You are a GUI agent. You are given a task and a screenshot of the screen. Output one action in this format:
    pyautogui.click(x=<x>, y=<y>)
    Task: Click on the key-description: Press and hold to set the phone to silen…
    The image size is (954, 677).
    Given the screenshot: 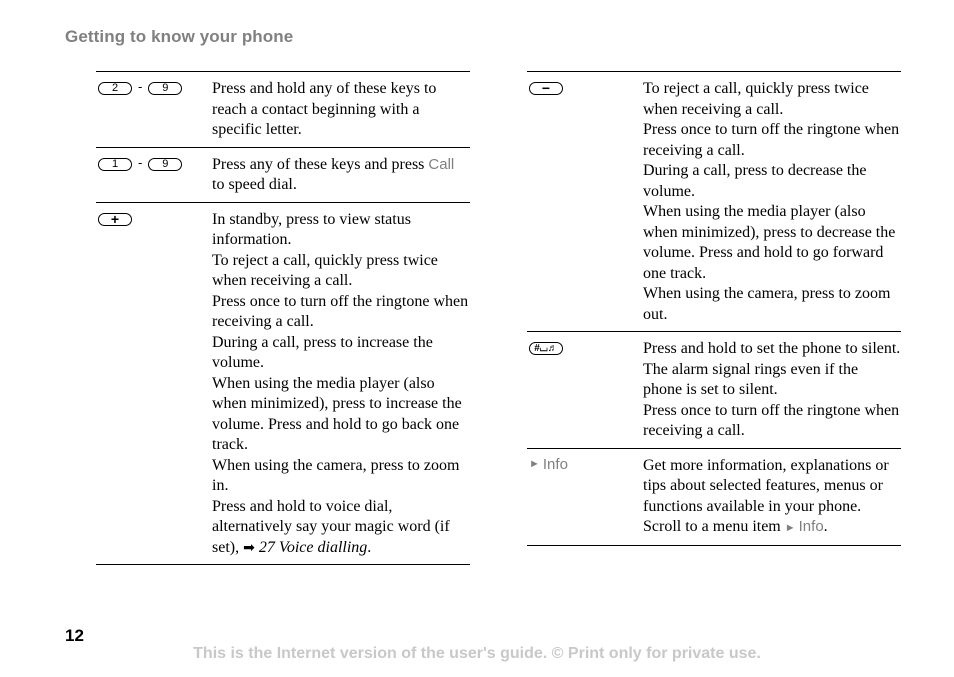 What is the action you would take?
    pyautogui.click(x=772, y=390)
    